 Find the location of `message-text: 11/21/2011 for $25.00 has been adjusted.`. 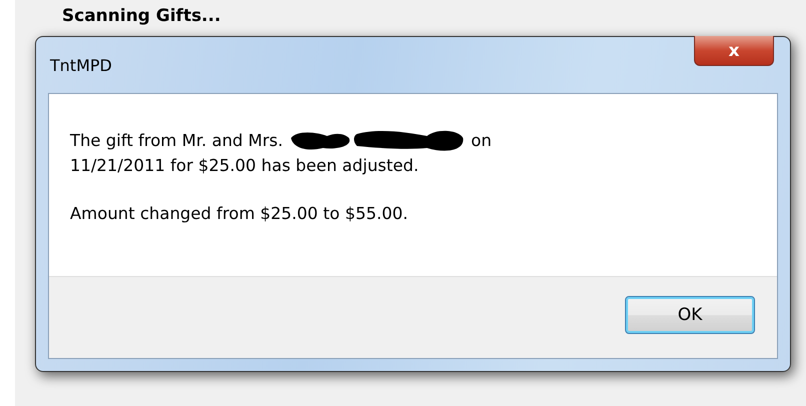

message-text: 11/21/2011 for $25.00 has been adjusted. is located at coordinates (245, 166).